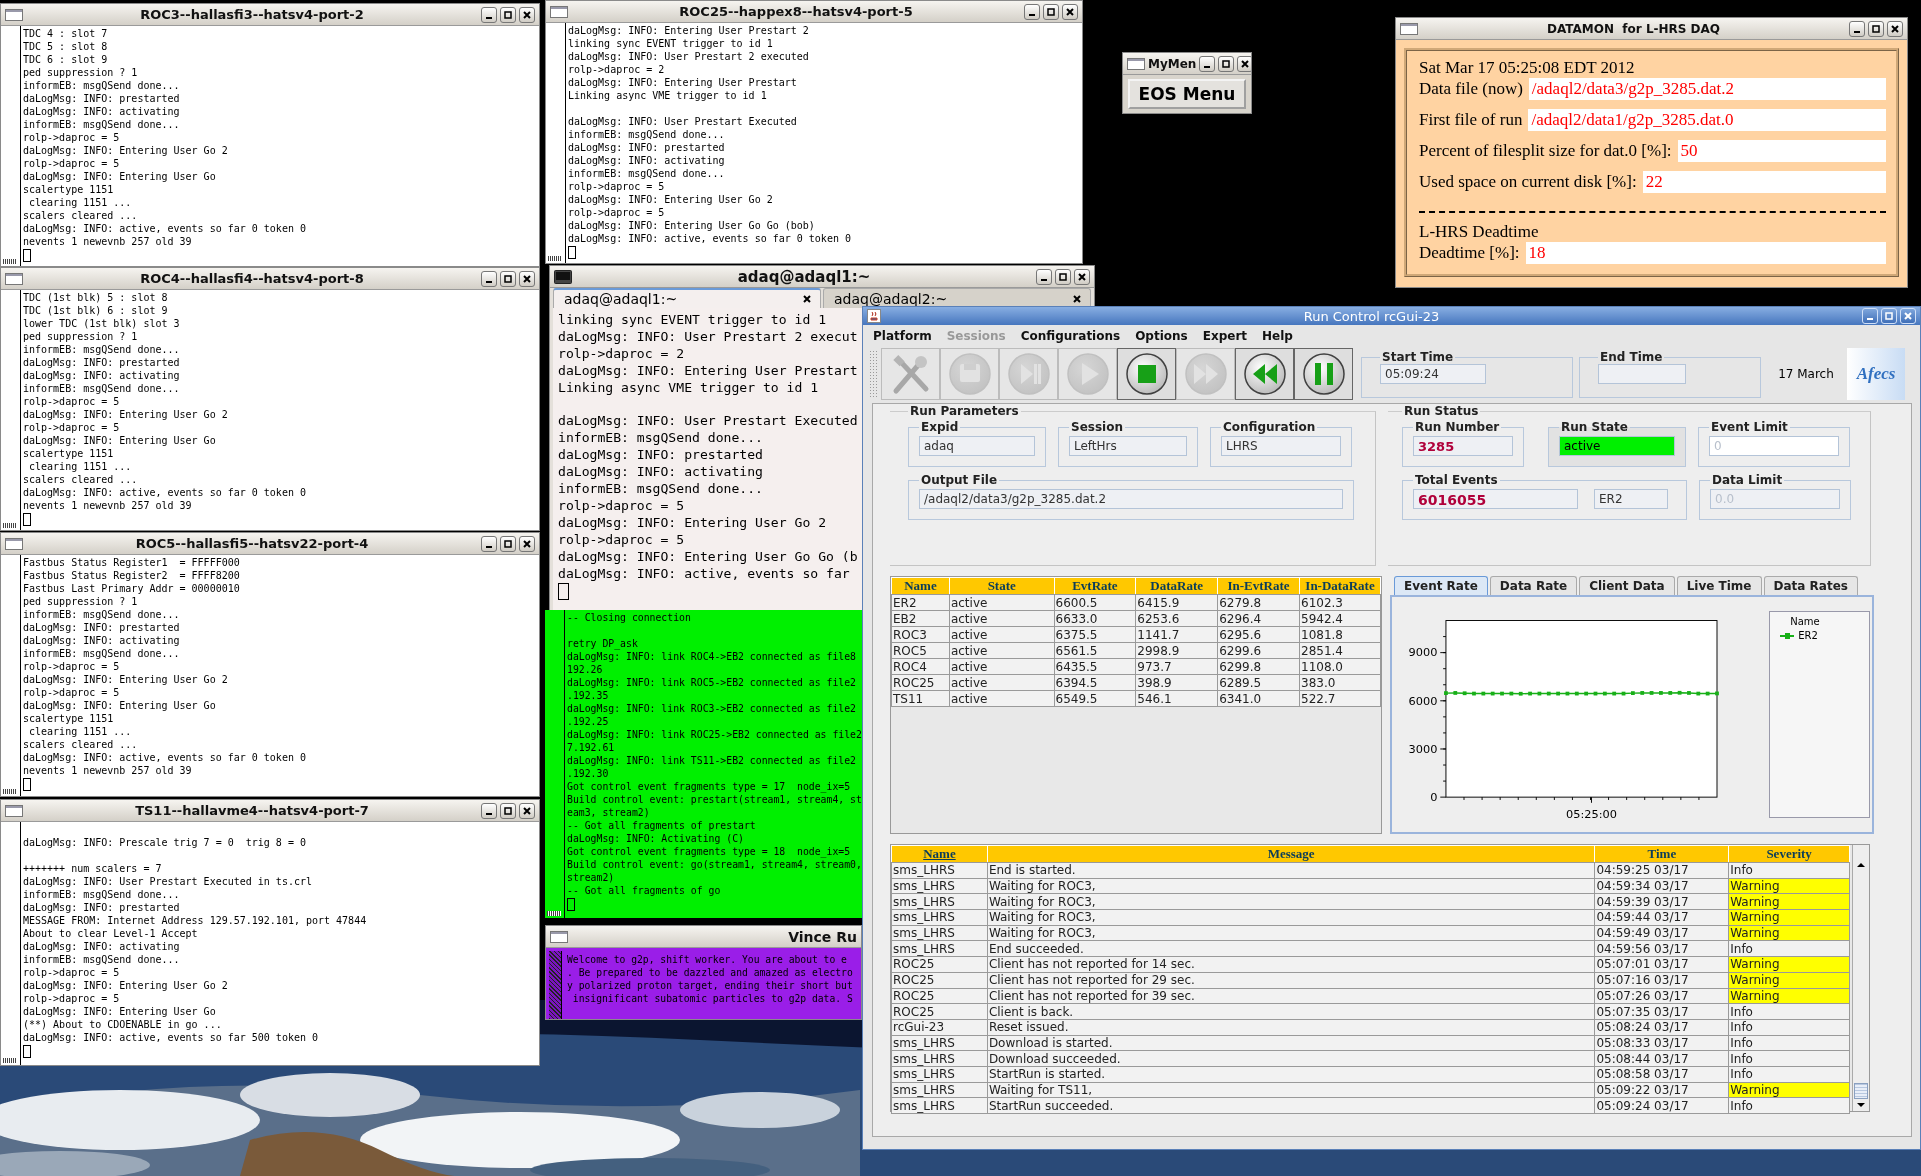 The image size is (1921, 1176). I want to click on chart-tab: Client Data, so click(1627, 585).